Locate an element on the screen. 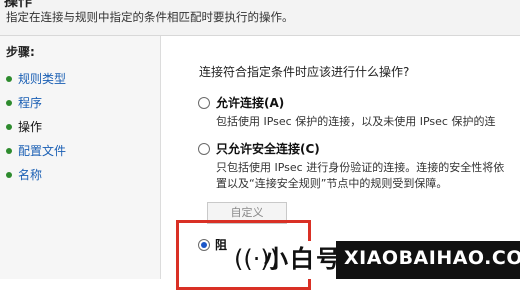 This screenshot has width=520, height=290. allow-secure-label: 只允许安全连接(C) is located at coordinates (268, 148).